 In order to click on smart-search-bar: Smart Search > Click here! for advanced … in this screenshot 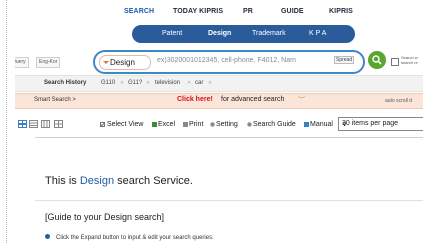, I will do `click(219, 101)`.